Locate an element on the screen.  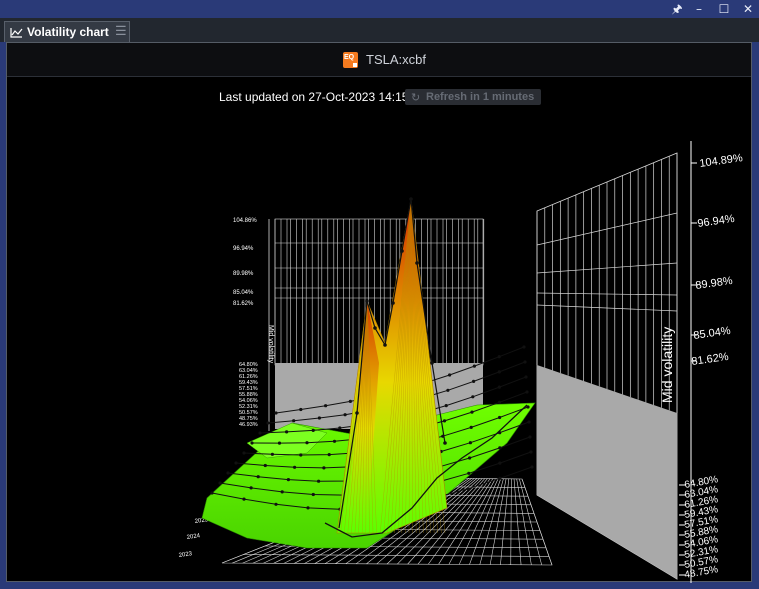
panel-header: EQ TSLA:xcbf is located at coordinates (379, 60).